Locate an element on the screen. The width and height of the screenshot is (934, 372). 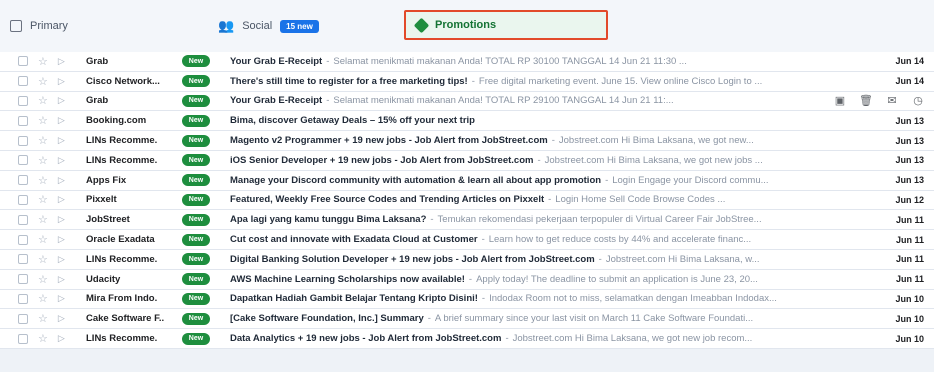
tag-icon is located at coordinates (421, 25).